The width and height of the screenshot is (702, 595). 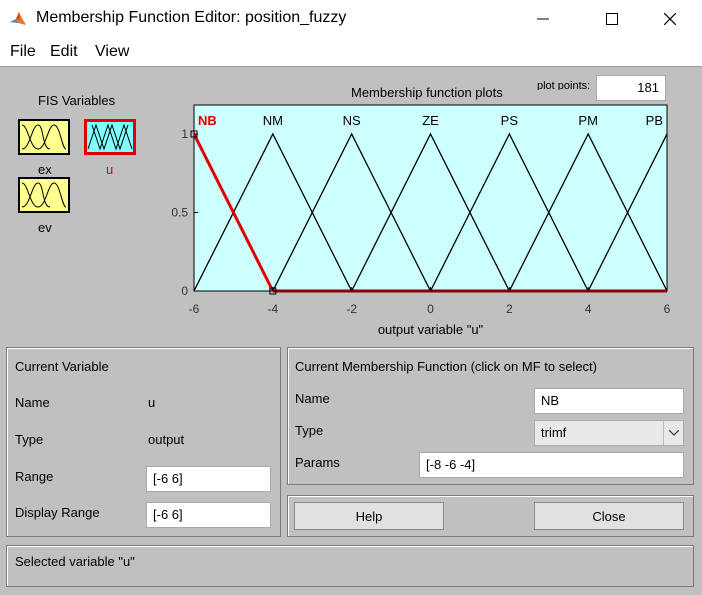 What do you see at coordinates (312, 398) in the screenshot?
I see `mf-name-label: Name` at bounding box center [312, 398].